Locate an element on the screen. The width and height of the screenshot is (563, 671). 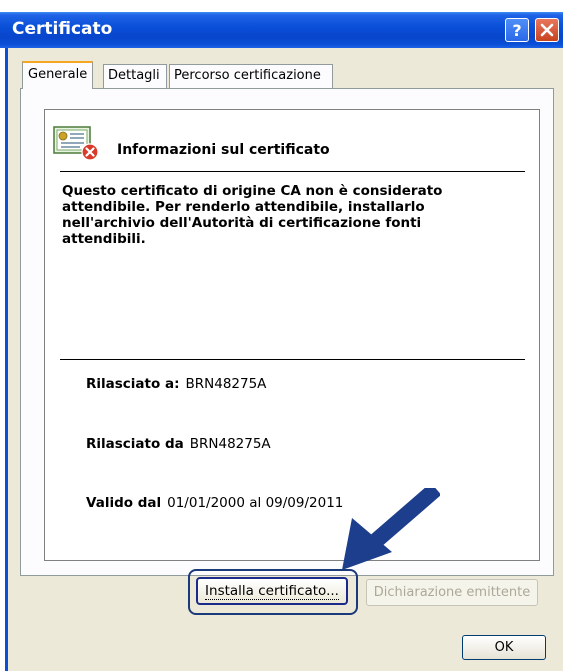
issued-by-field: Rilasciato da BRN48275A is located at coordinates (178, 444).